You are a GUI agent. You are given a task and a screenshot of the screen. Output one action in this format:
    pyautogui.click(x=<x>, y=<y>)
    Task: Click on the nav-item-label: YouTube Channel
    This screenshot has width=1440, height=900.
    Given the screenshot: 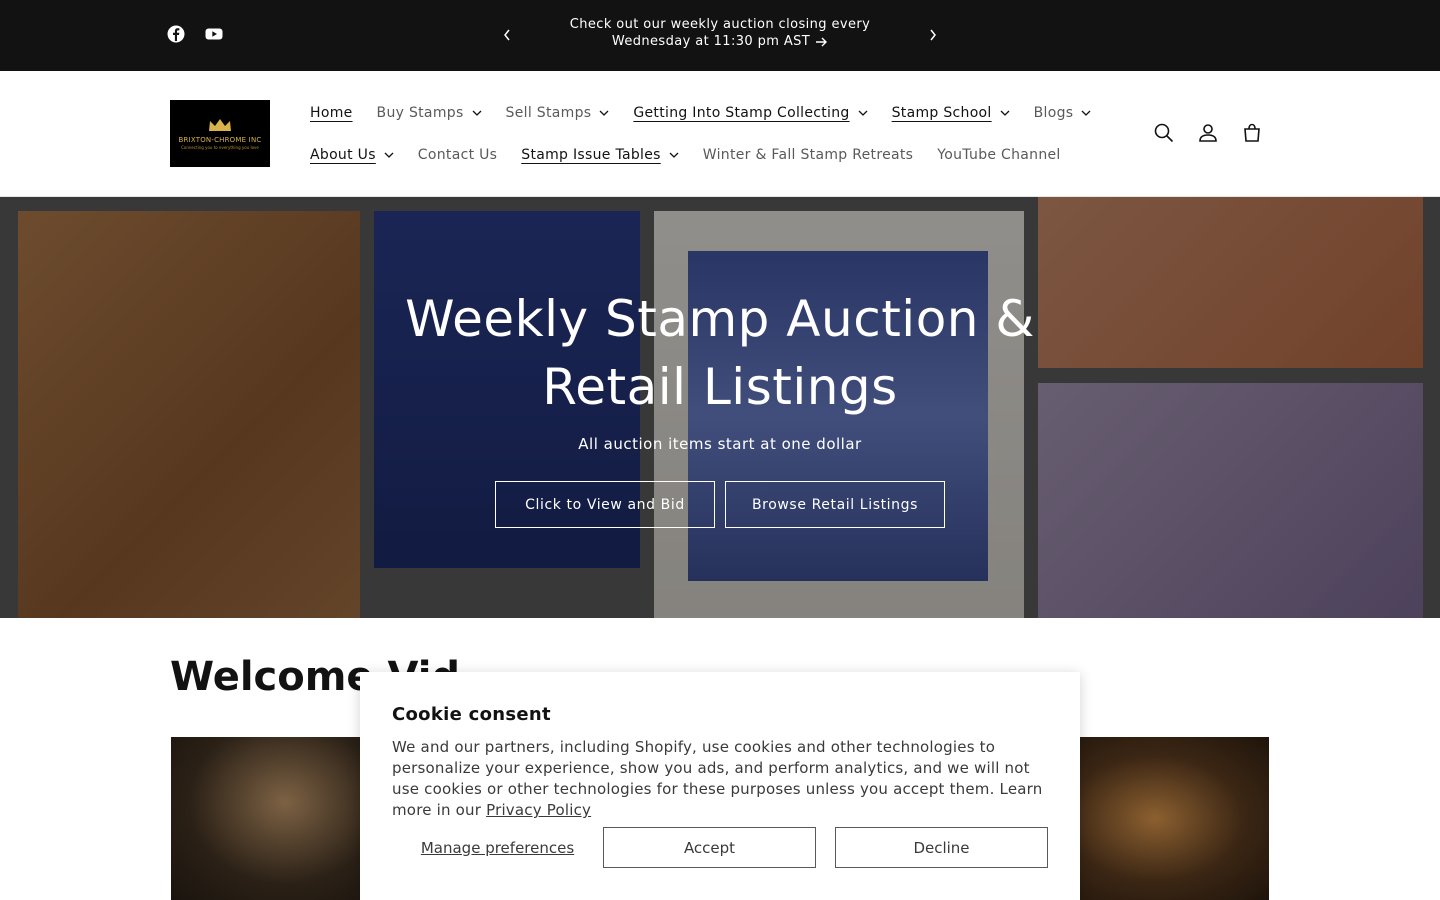 What is the action you would take?
    pyautogui.click(x=999, y=155)
    